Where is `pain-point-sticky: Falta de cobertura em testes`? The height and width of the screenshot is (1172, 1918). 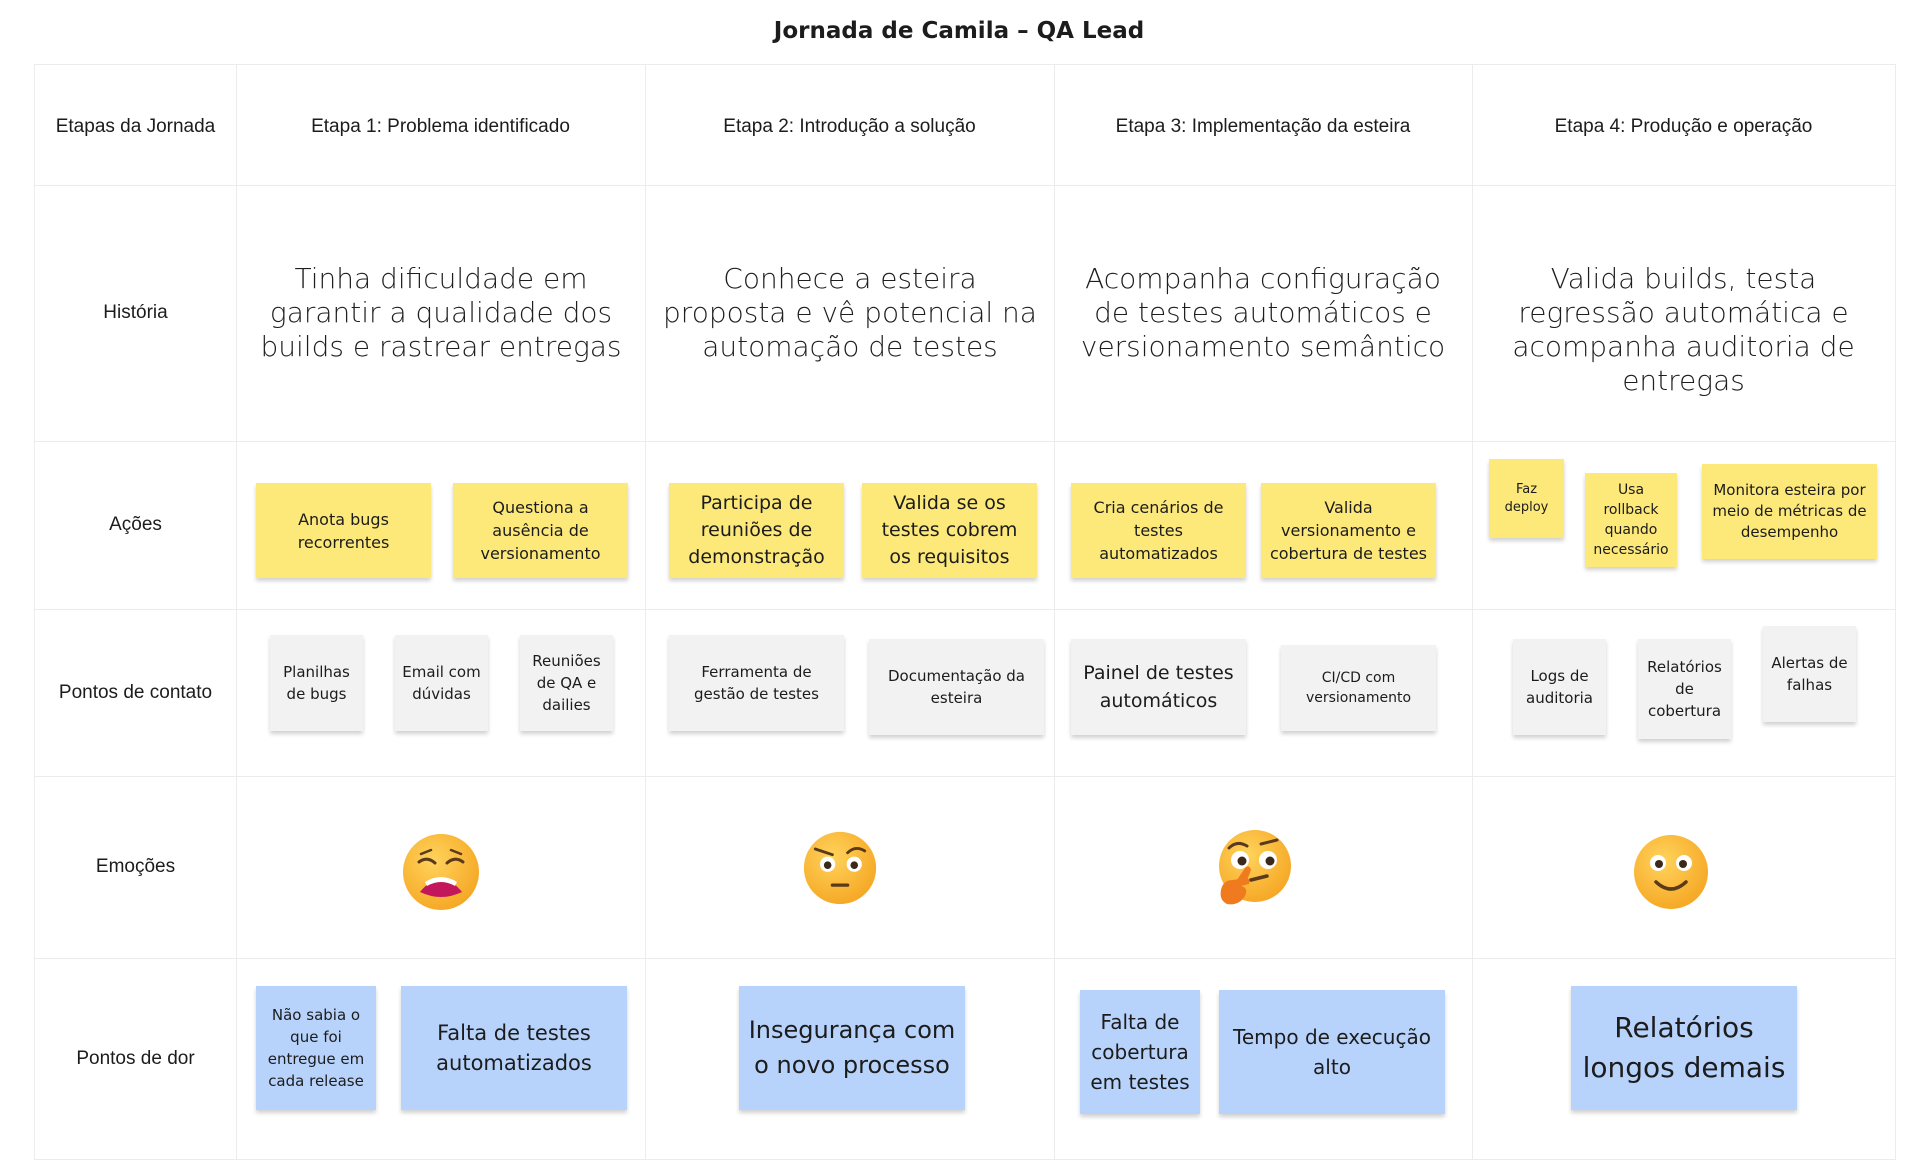
pain-point-sticky: Falta de cobertura em testes is located at coordinates (1140, 1052).